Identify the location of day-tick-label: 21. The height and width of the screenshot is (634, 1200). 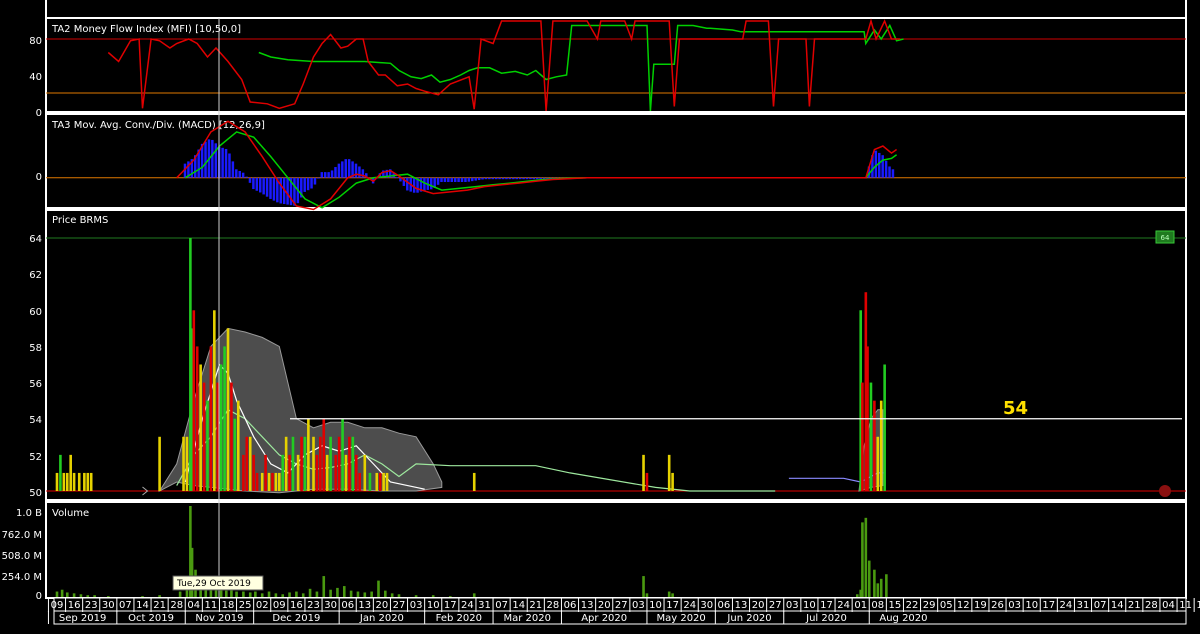
(159, 605).